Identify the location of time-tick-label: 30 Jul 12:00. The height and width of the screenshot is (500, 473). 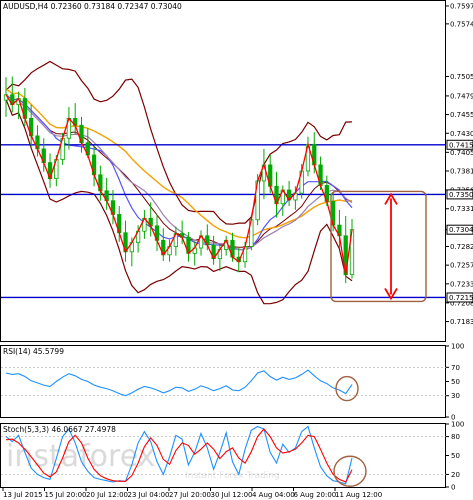
(232, 495).